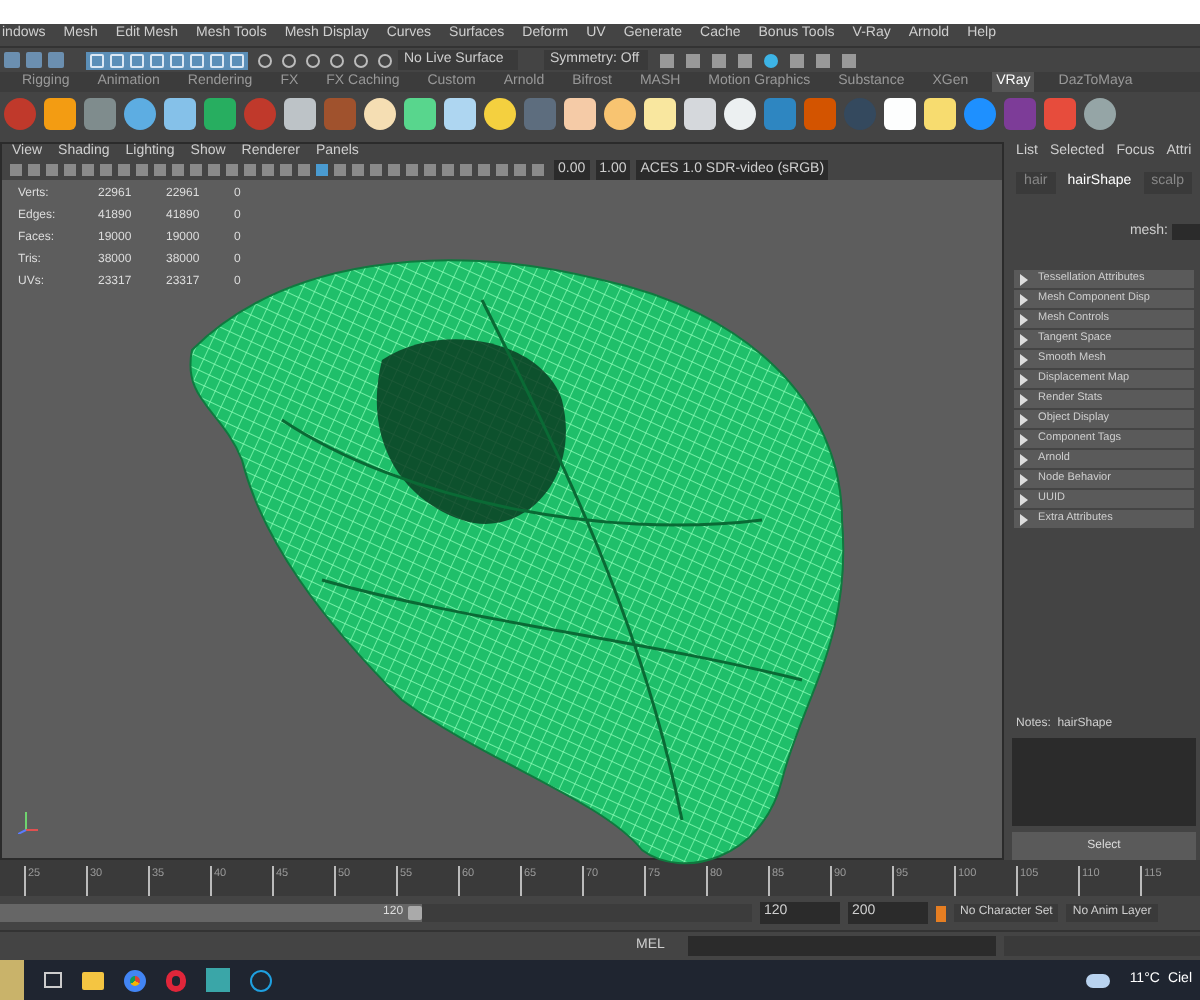 The image size is (1200, 1000). I want to click on task-view-icon, so click(53, 980).